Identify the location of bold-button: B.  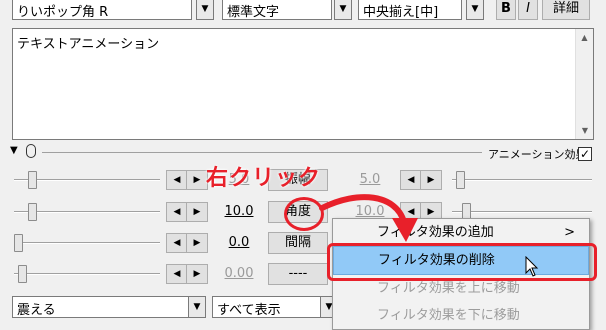
(506, 10).